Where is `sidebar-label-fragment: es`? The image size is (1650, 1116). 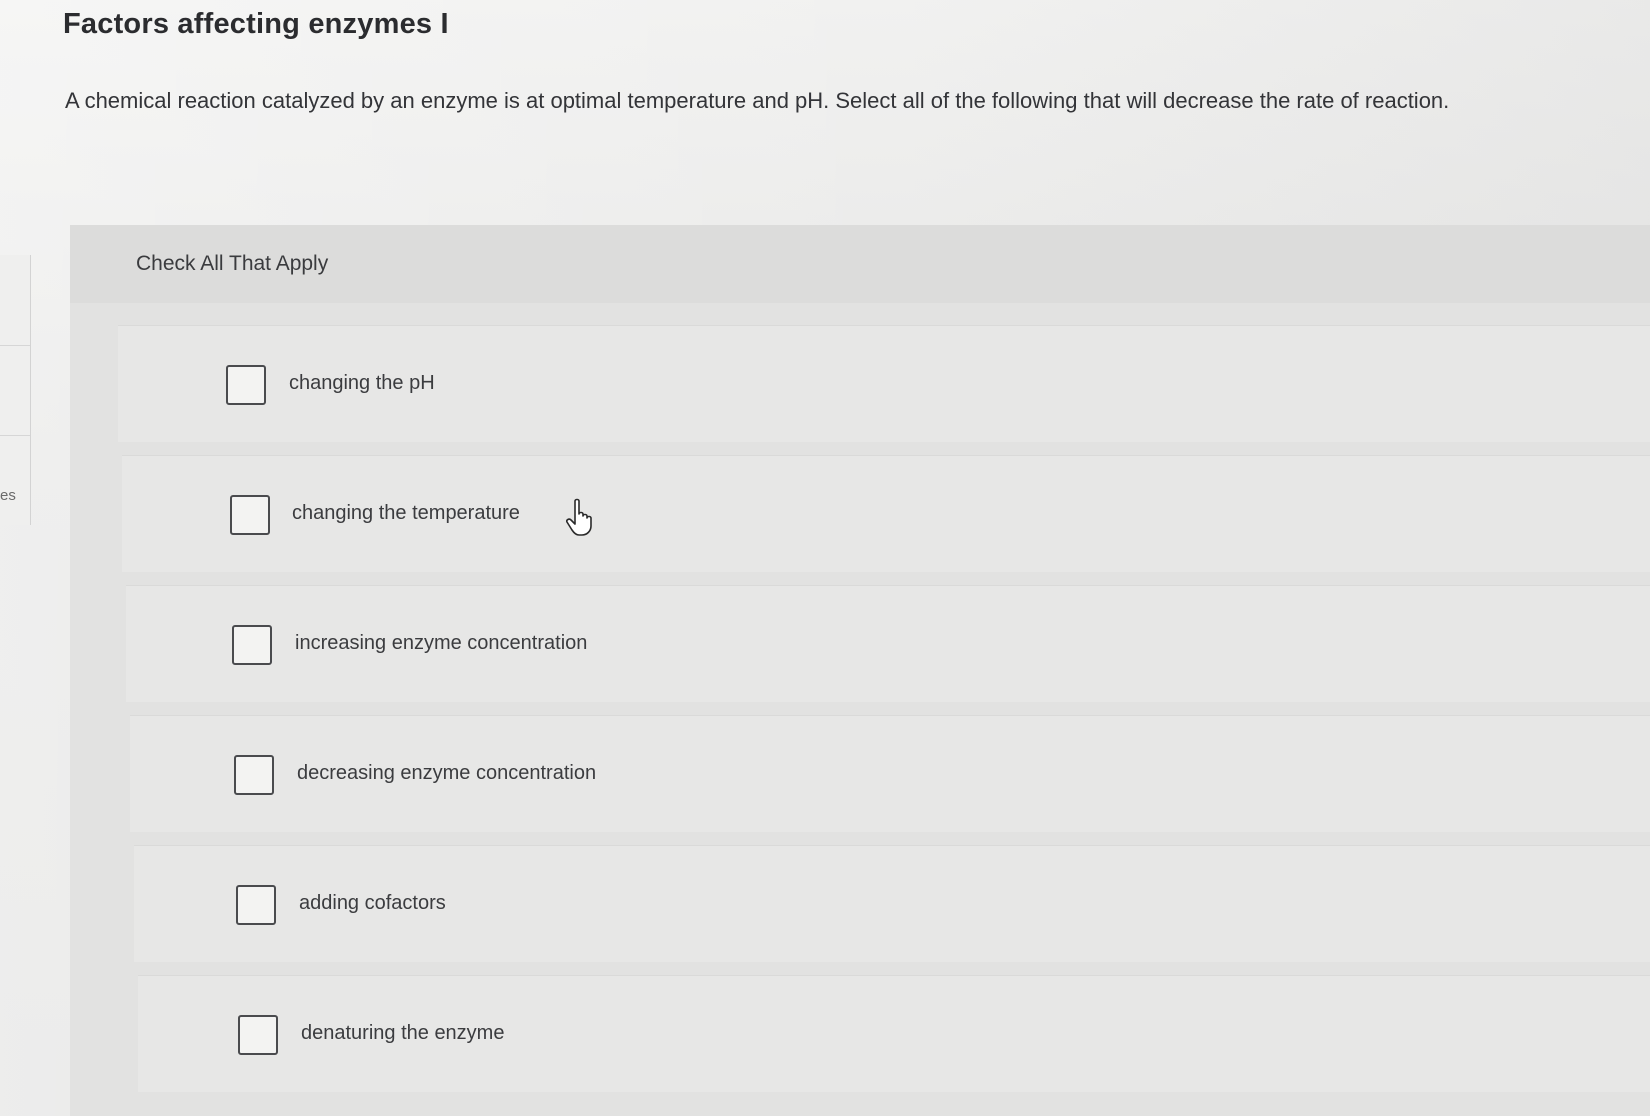 sidebar-label-fragment: es is located at coordinates (8, 495).